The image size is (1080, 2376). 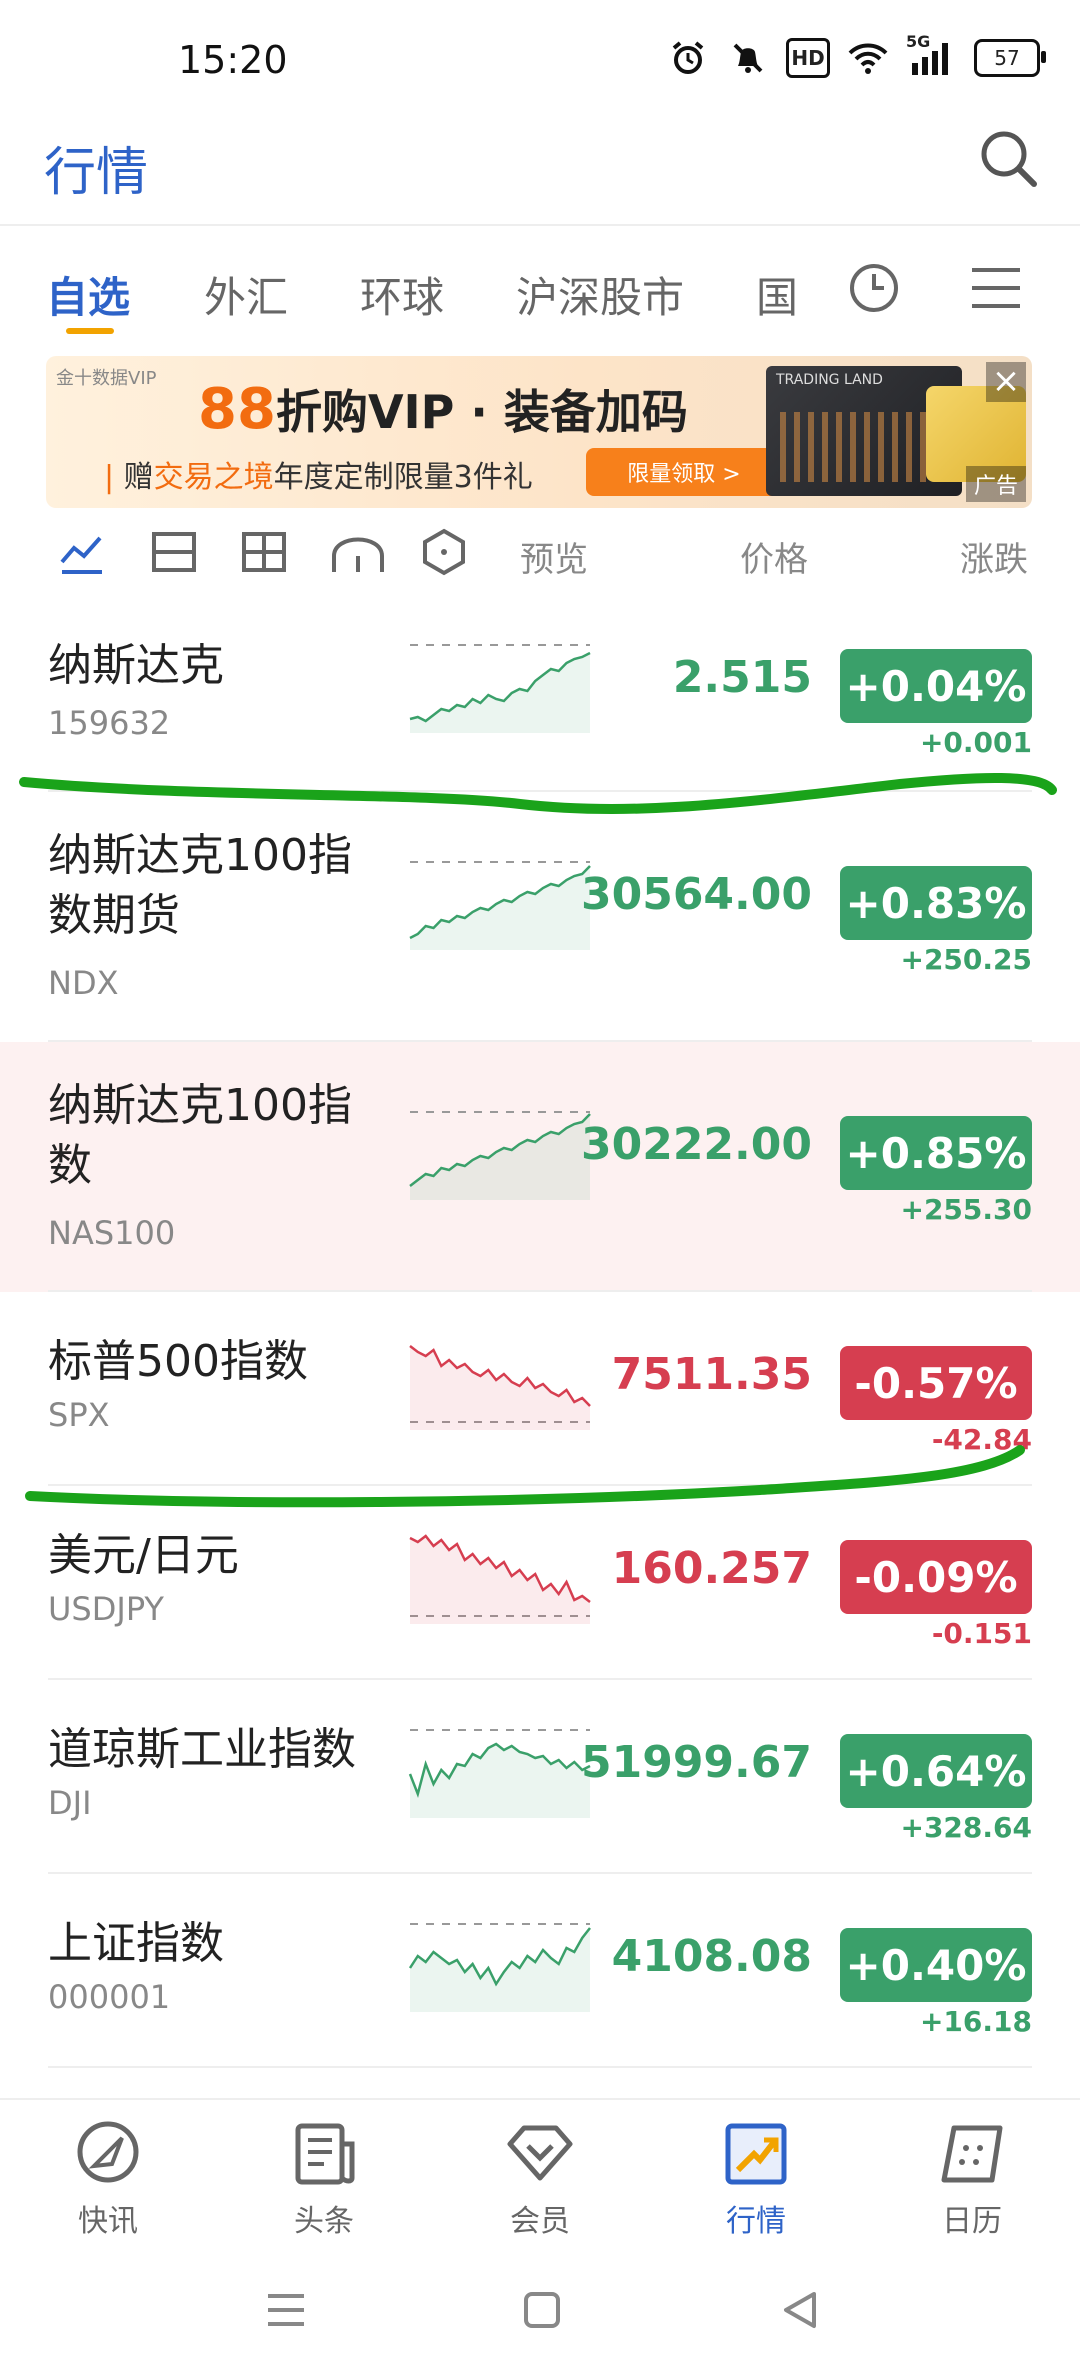 What do you see at coordinates (936, 1383) in the screenshot?
I see `change-percent-badge: -0.57%` at bounding box center [936, 1383].